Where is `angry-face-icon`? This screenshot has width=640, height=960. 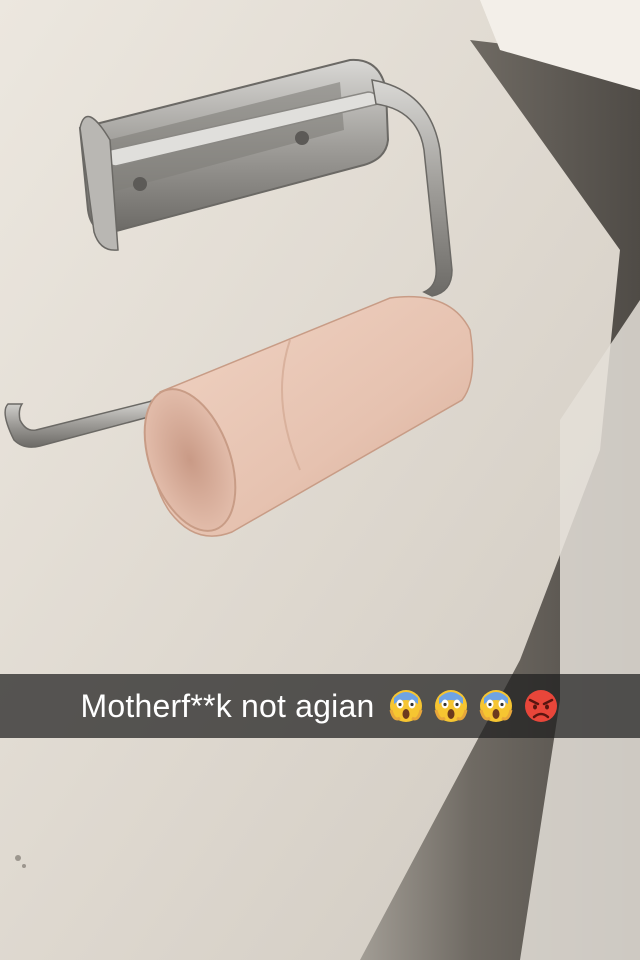
angry-face-icon is located at coordinates (541, 706).